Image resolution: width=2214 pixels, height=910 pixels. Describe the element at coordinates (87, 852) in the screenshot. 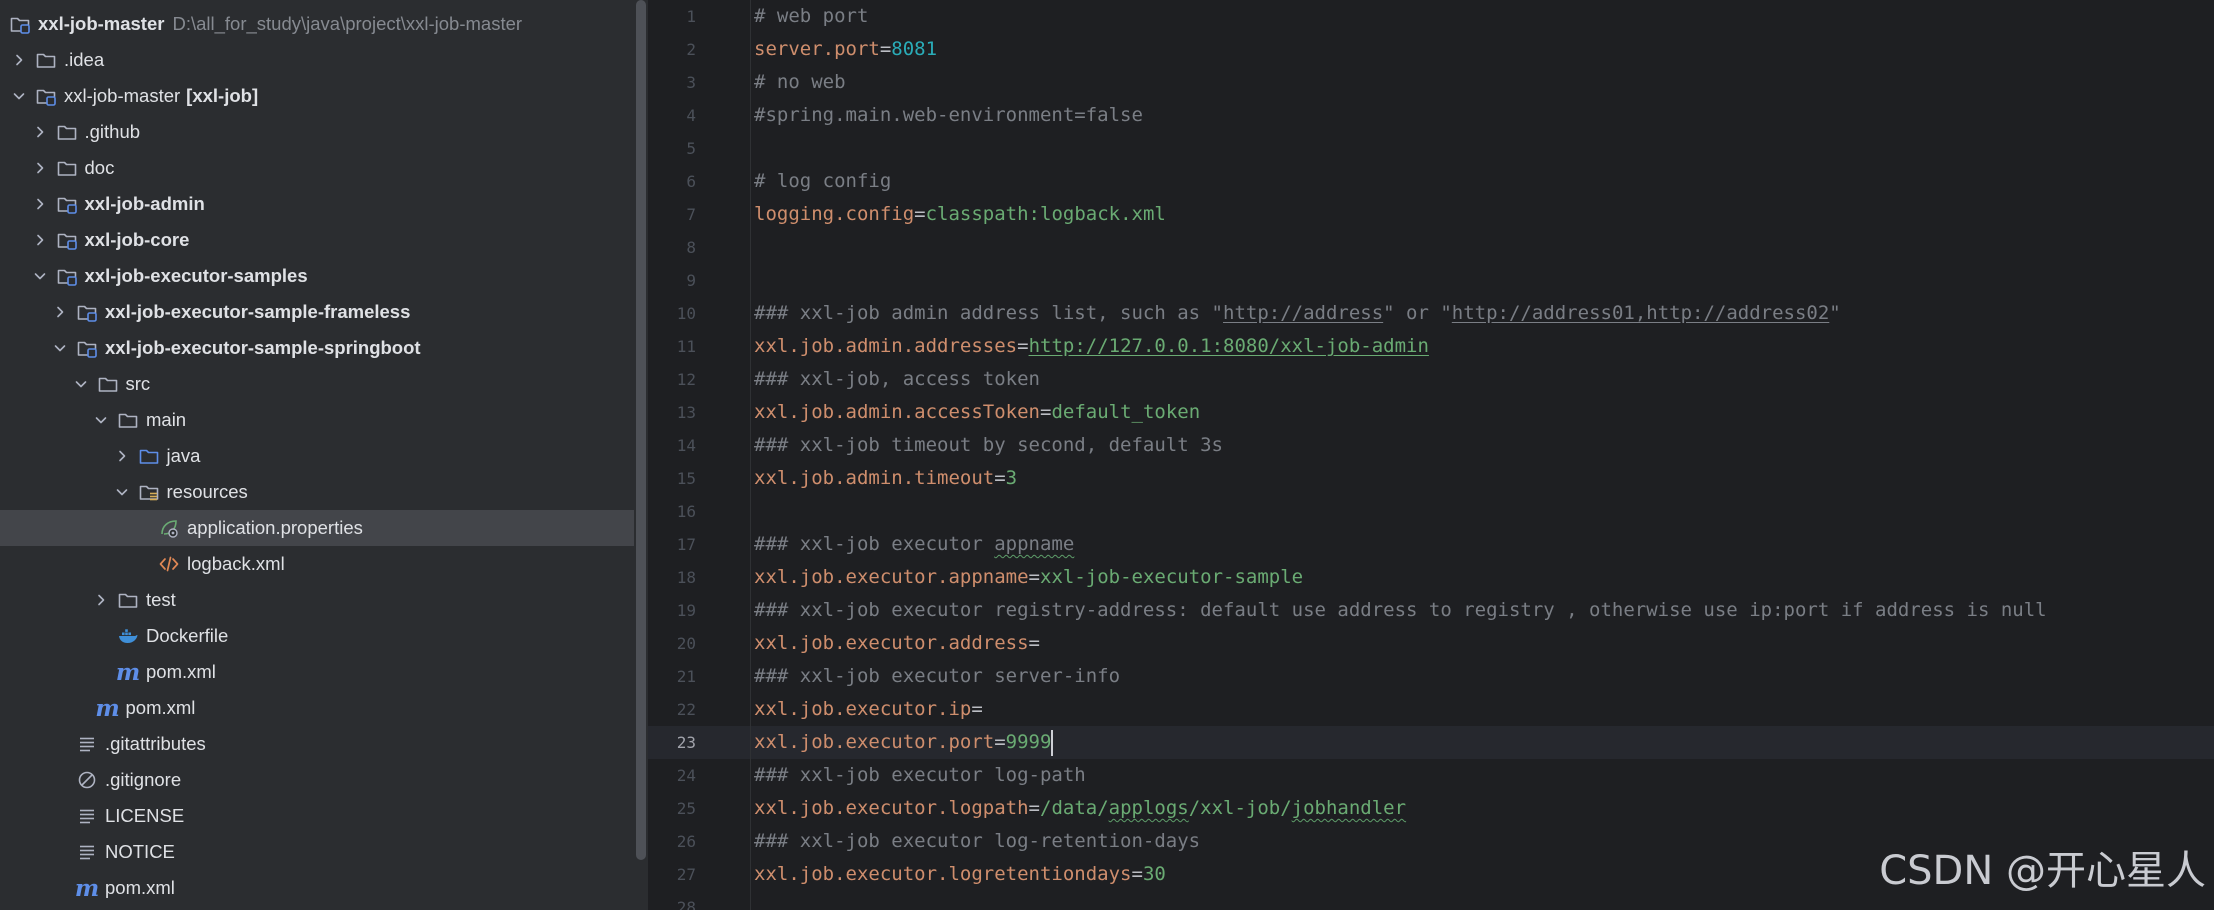

I see `text-file-icon` at that location.